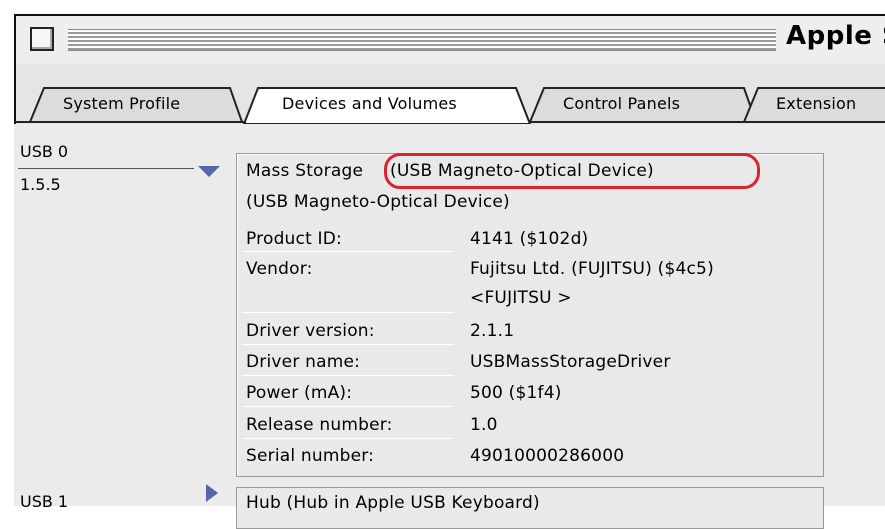  Describe the element at coordinates (570, 362) in the screenshot. I see `prop-value-driver-name: USBMassStorageDriver` at that location.